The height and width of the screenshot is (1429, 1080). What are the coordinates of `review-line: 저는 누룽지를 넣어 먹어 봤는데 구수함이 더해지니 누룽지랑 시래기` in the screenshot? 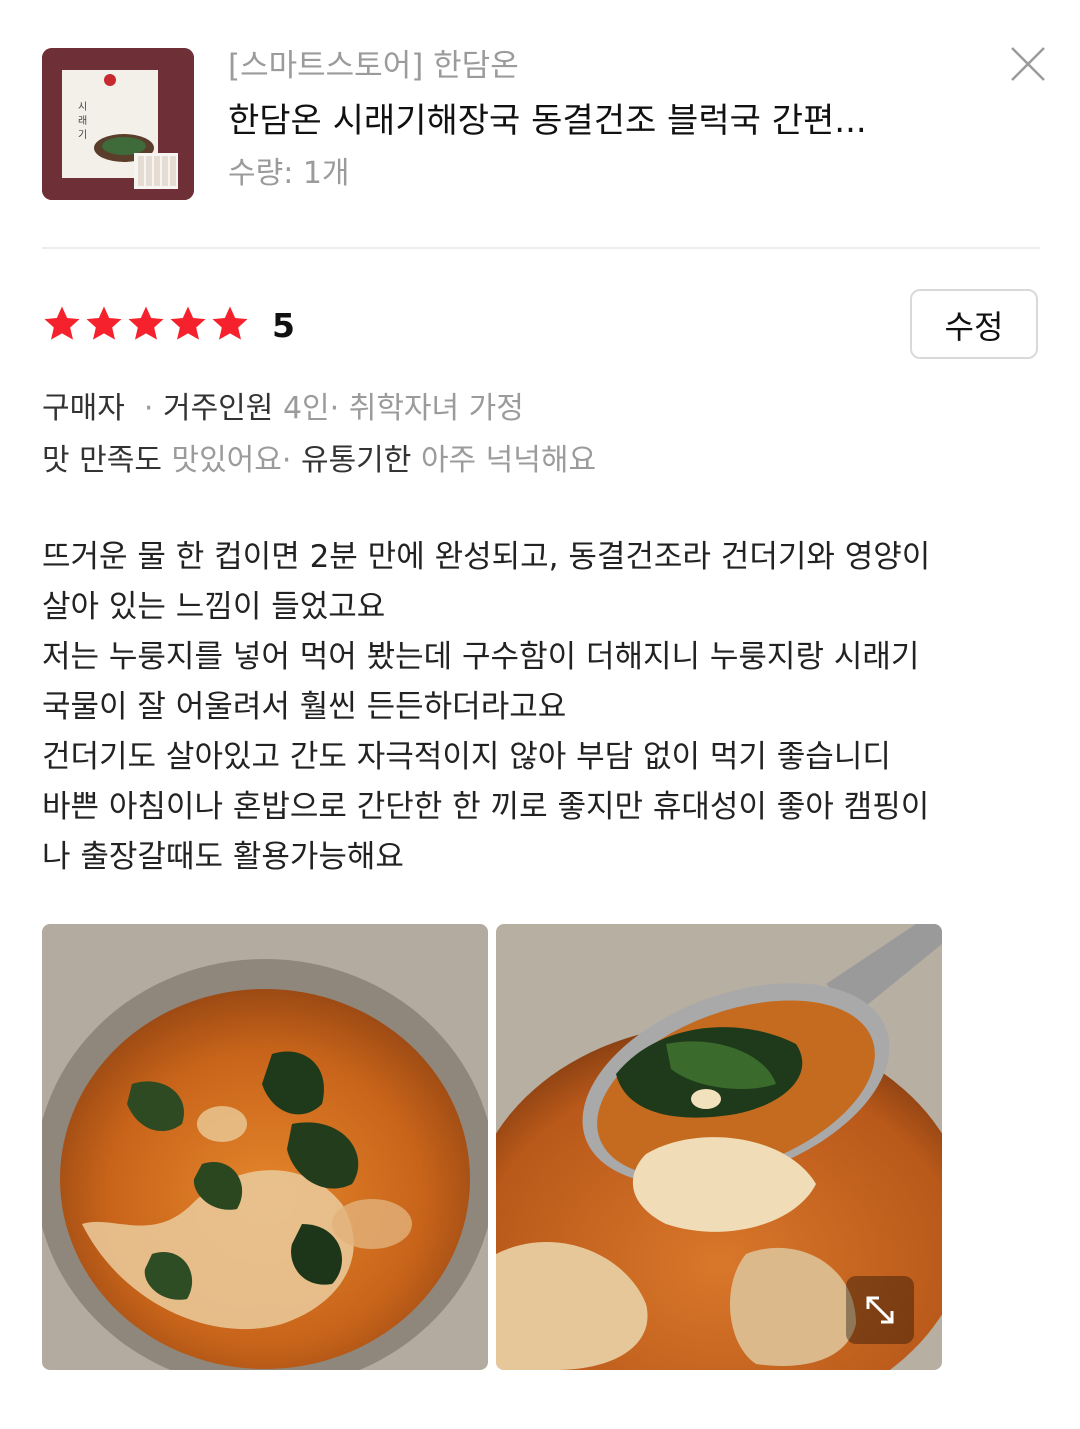 It's located at (481, 657).